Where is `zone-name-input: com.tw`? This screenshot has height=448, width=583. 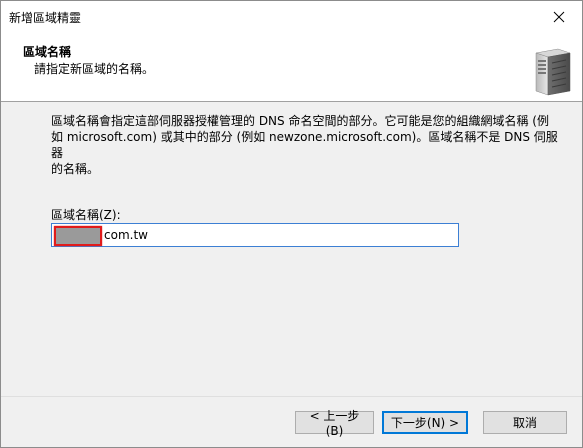
zone-name-input: com.tw is located at coordinates (255, 235).